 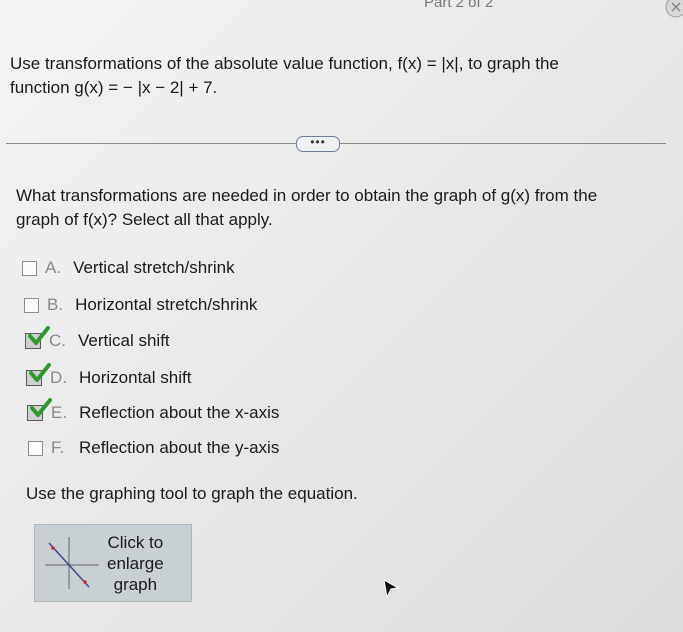 I want to click on enlarge-line-2: enlarge, so click(x=135, y=563).